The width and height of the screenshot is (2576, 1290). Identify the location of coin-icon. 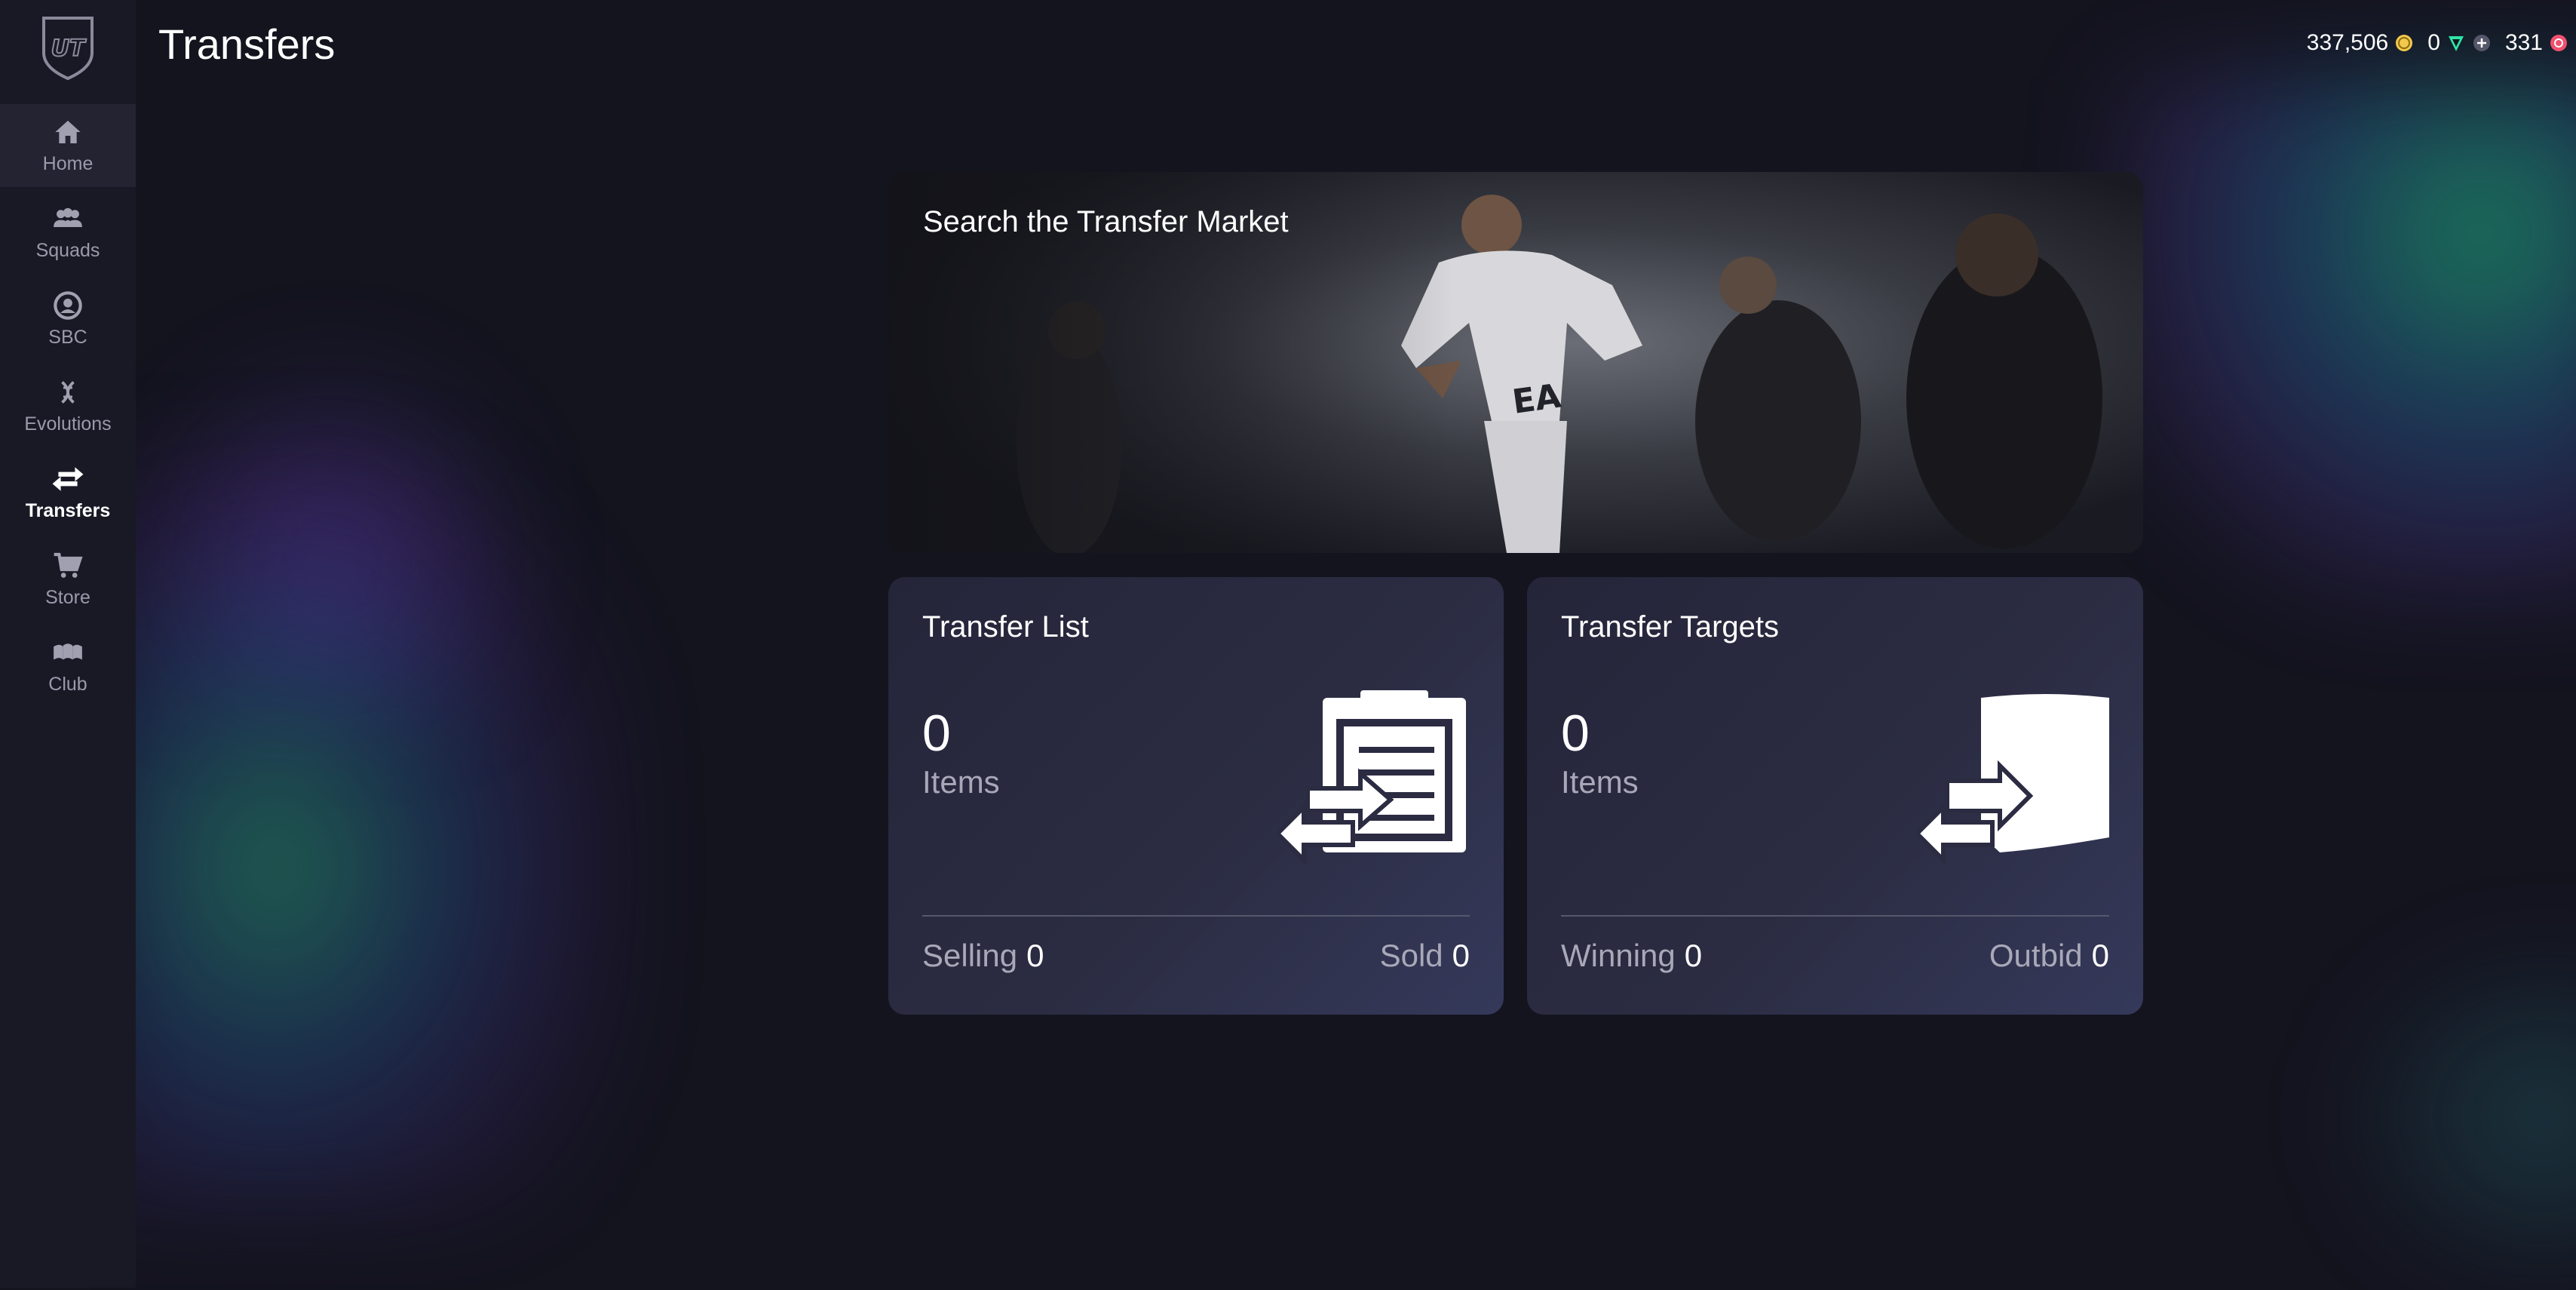
(2404, 43).